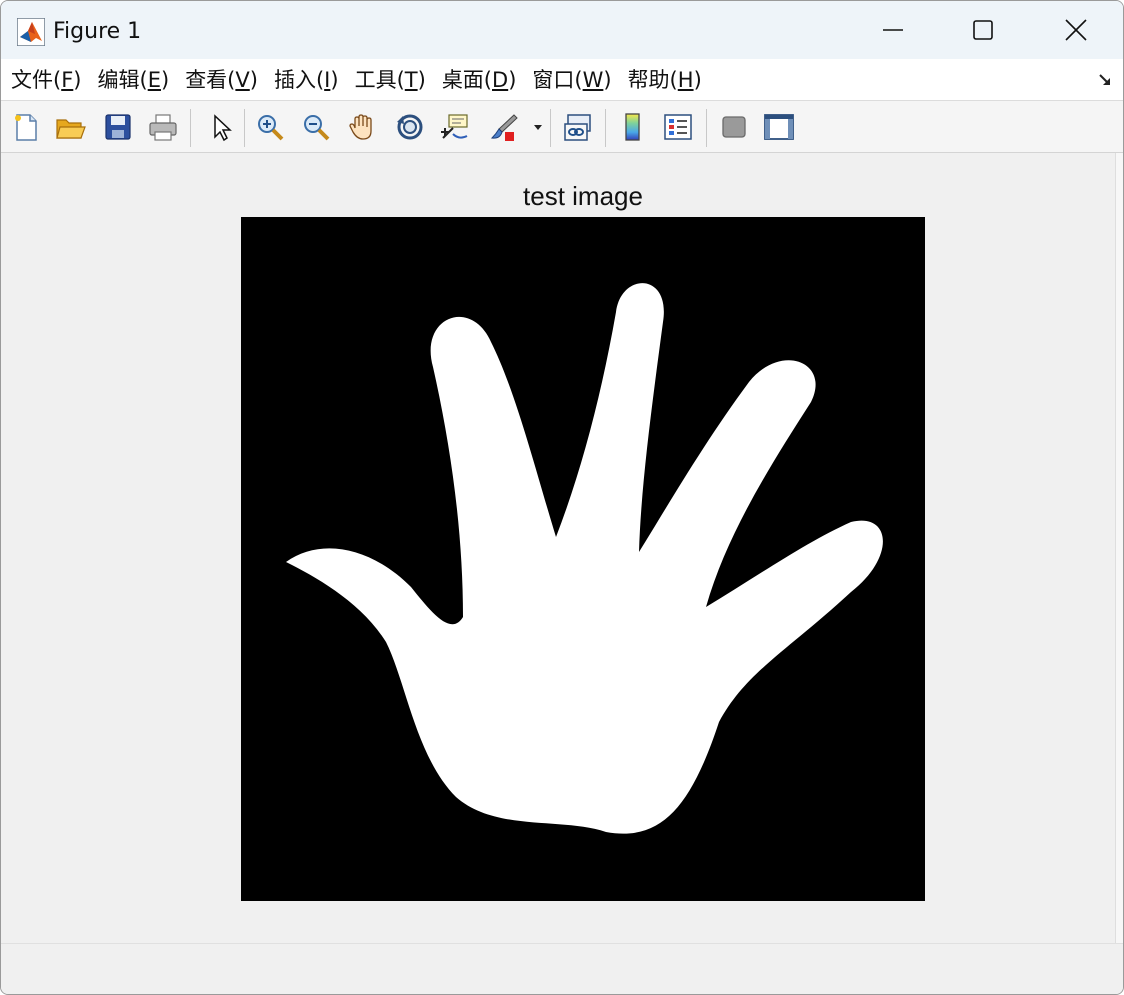 The image size is (1124, 995). I want to click on pan-icon, so click(360, 127).